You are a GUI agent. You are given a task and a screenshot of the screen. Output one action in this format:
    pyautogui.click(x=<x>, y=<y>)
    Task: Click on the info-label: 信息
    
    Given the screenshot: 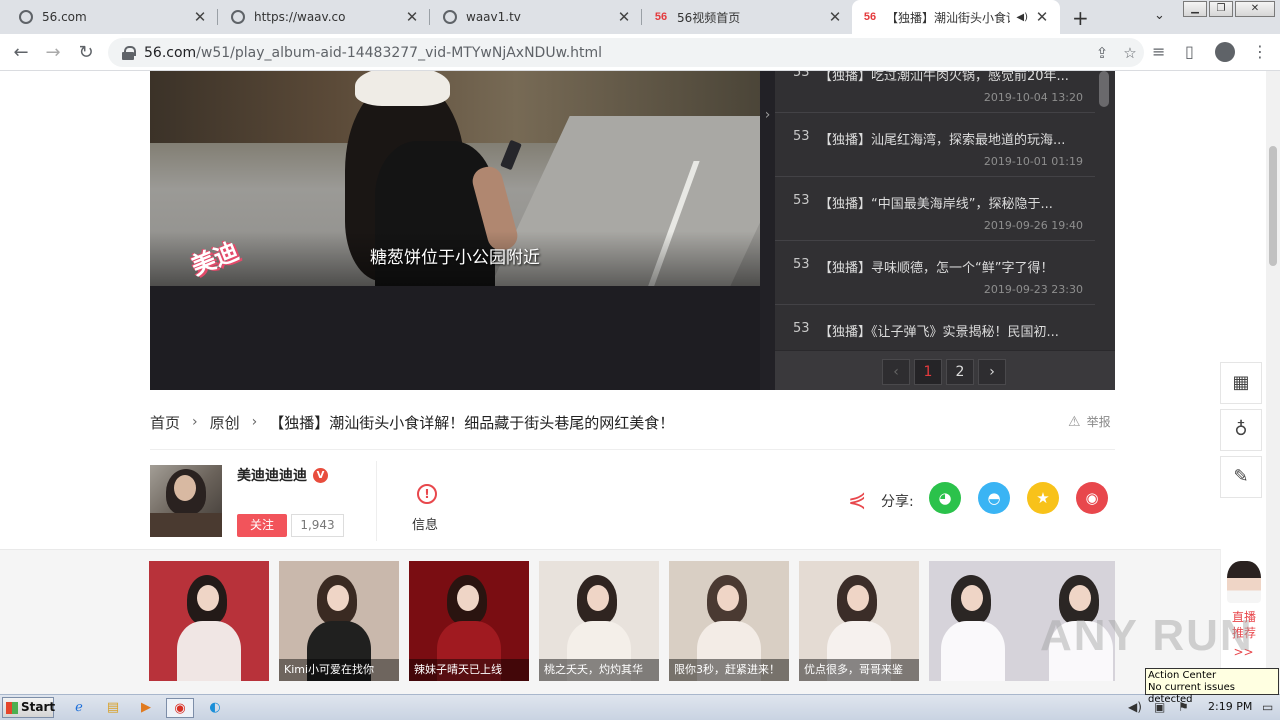 What is the action you would take?
    pyautogui.click(x=425, y=523)
    